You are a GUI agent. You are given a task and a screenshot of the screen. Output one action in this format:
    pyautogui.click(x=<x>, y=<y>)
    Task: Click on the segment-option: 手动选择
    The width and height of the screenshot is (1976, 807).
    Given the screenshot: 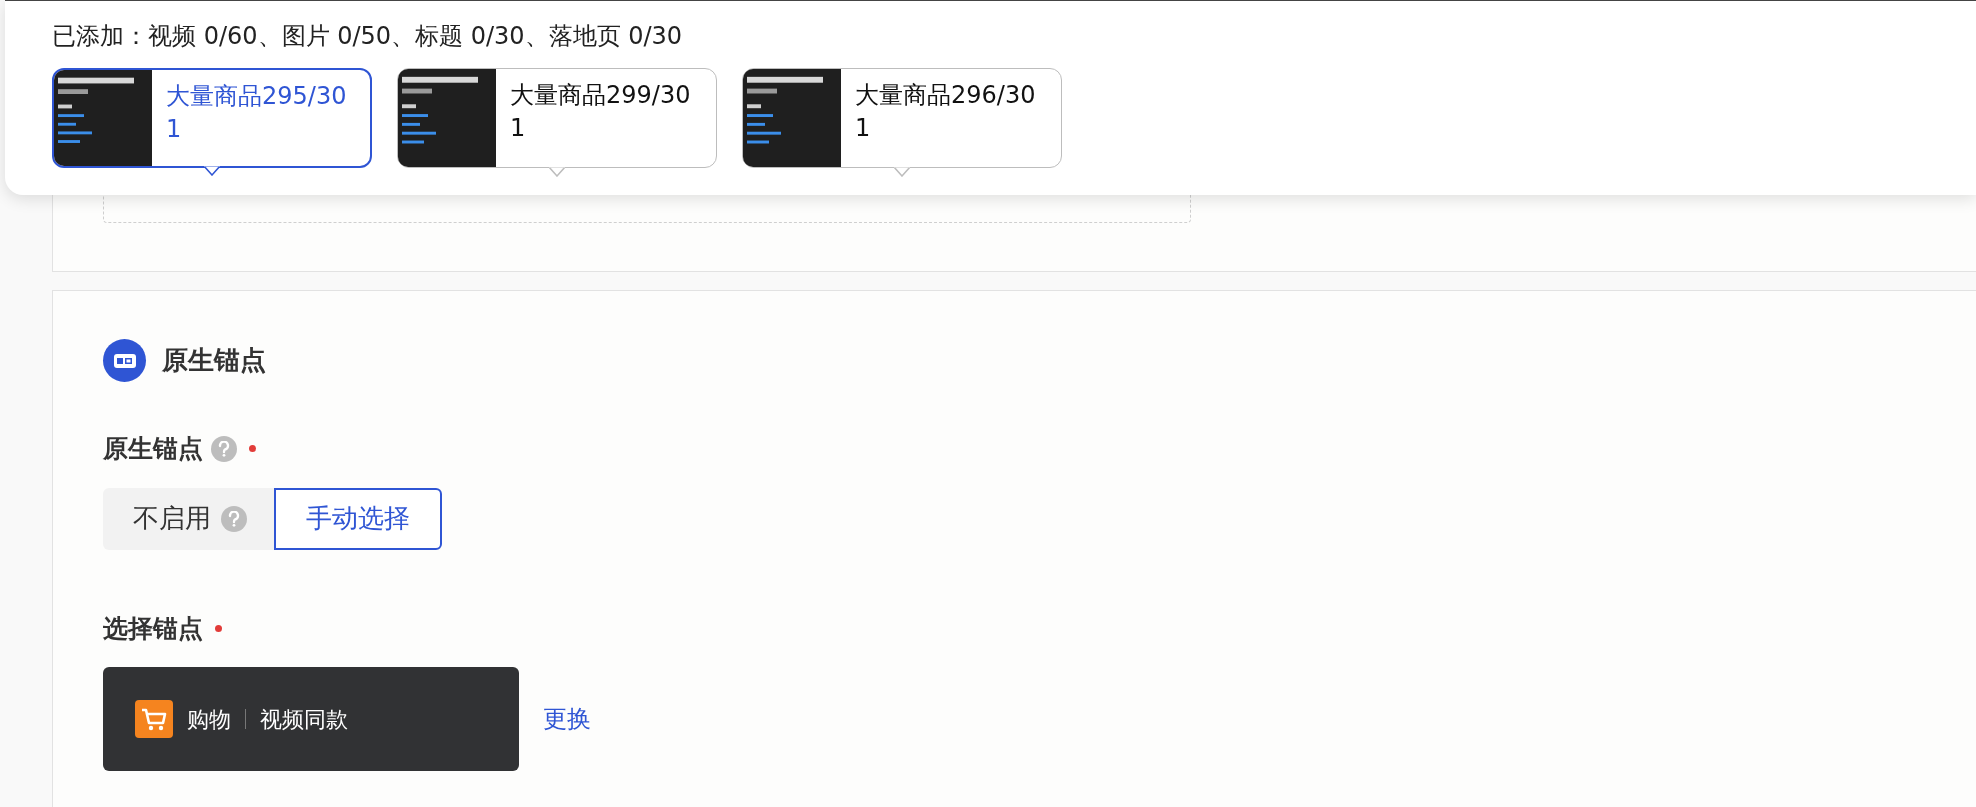 What is the action you would take?
    pyautogui.click(x=358, y=518)
    